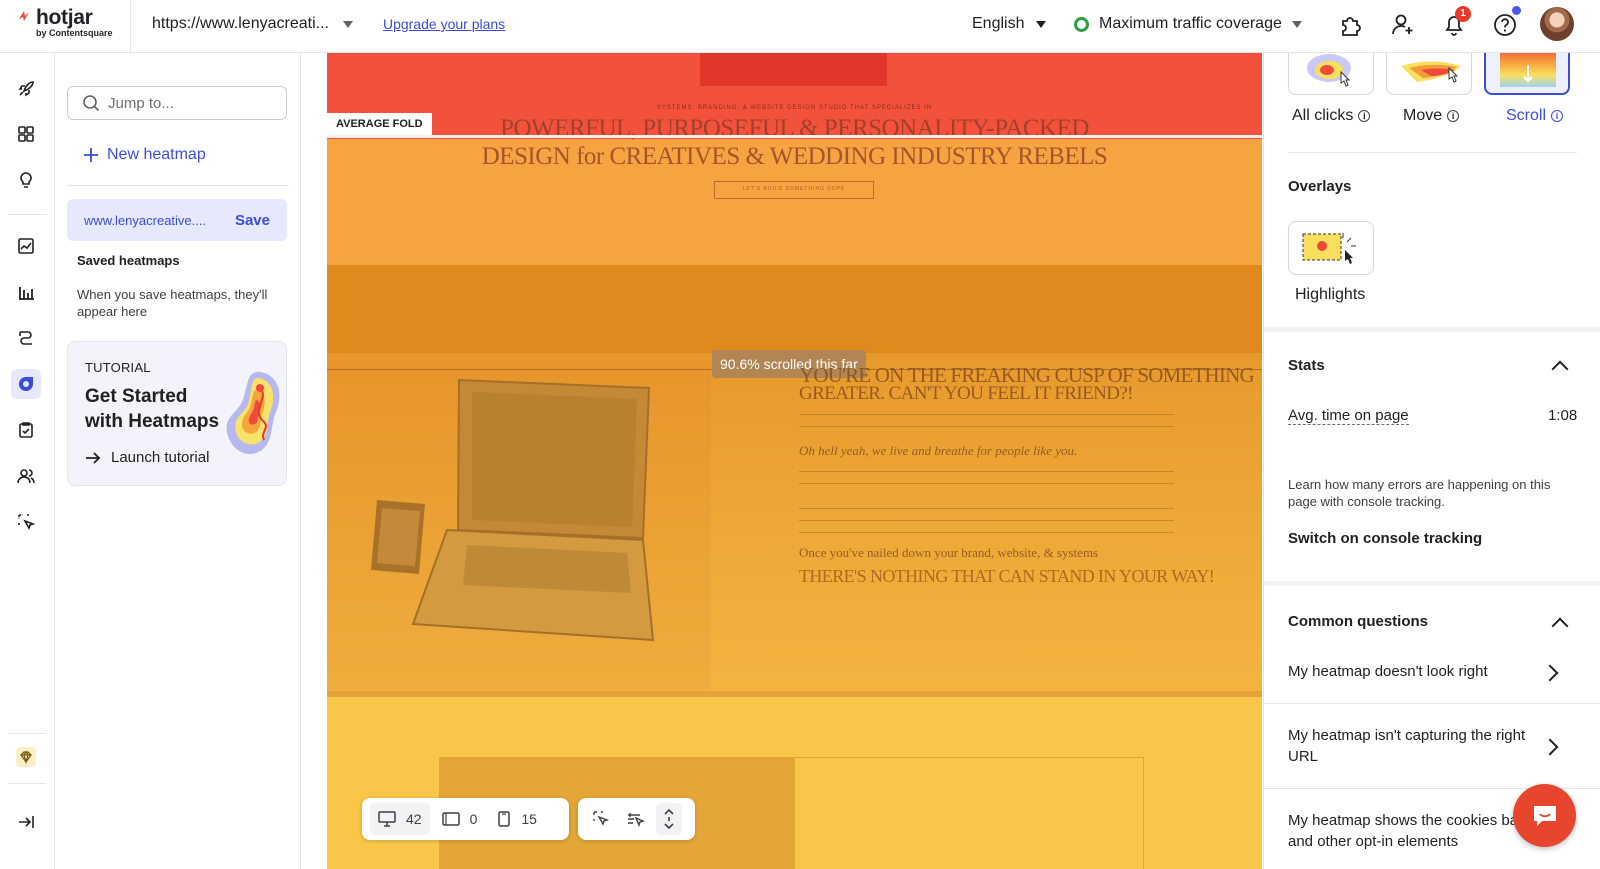 This screenshot has height=869, width=1600. I want to click on dashboard-icon, so click(26, 134).